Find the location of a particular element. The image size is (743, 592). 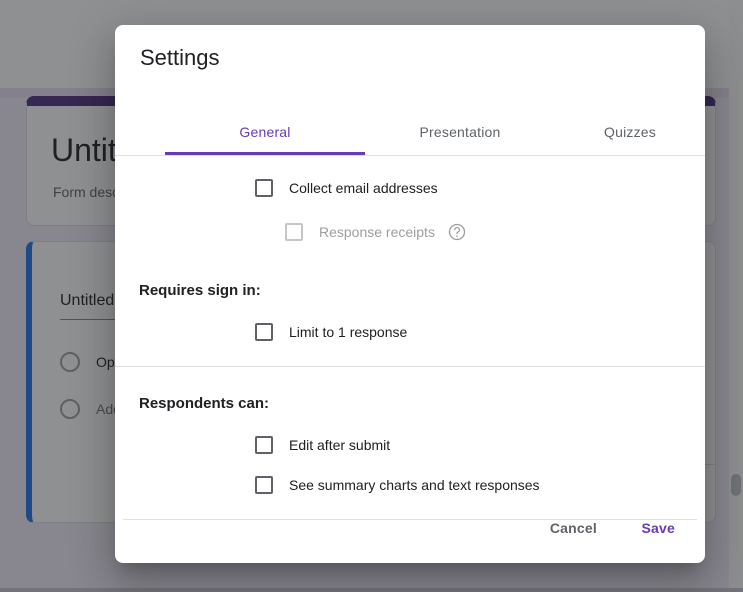

section-divider is located at coordinates (410, 366).